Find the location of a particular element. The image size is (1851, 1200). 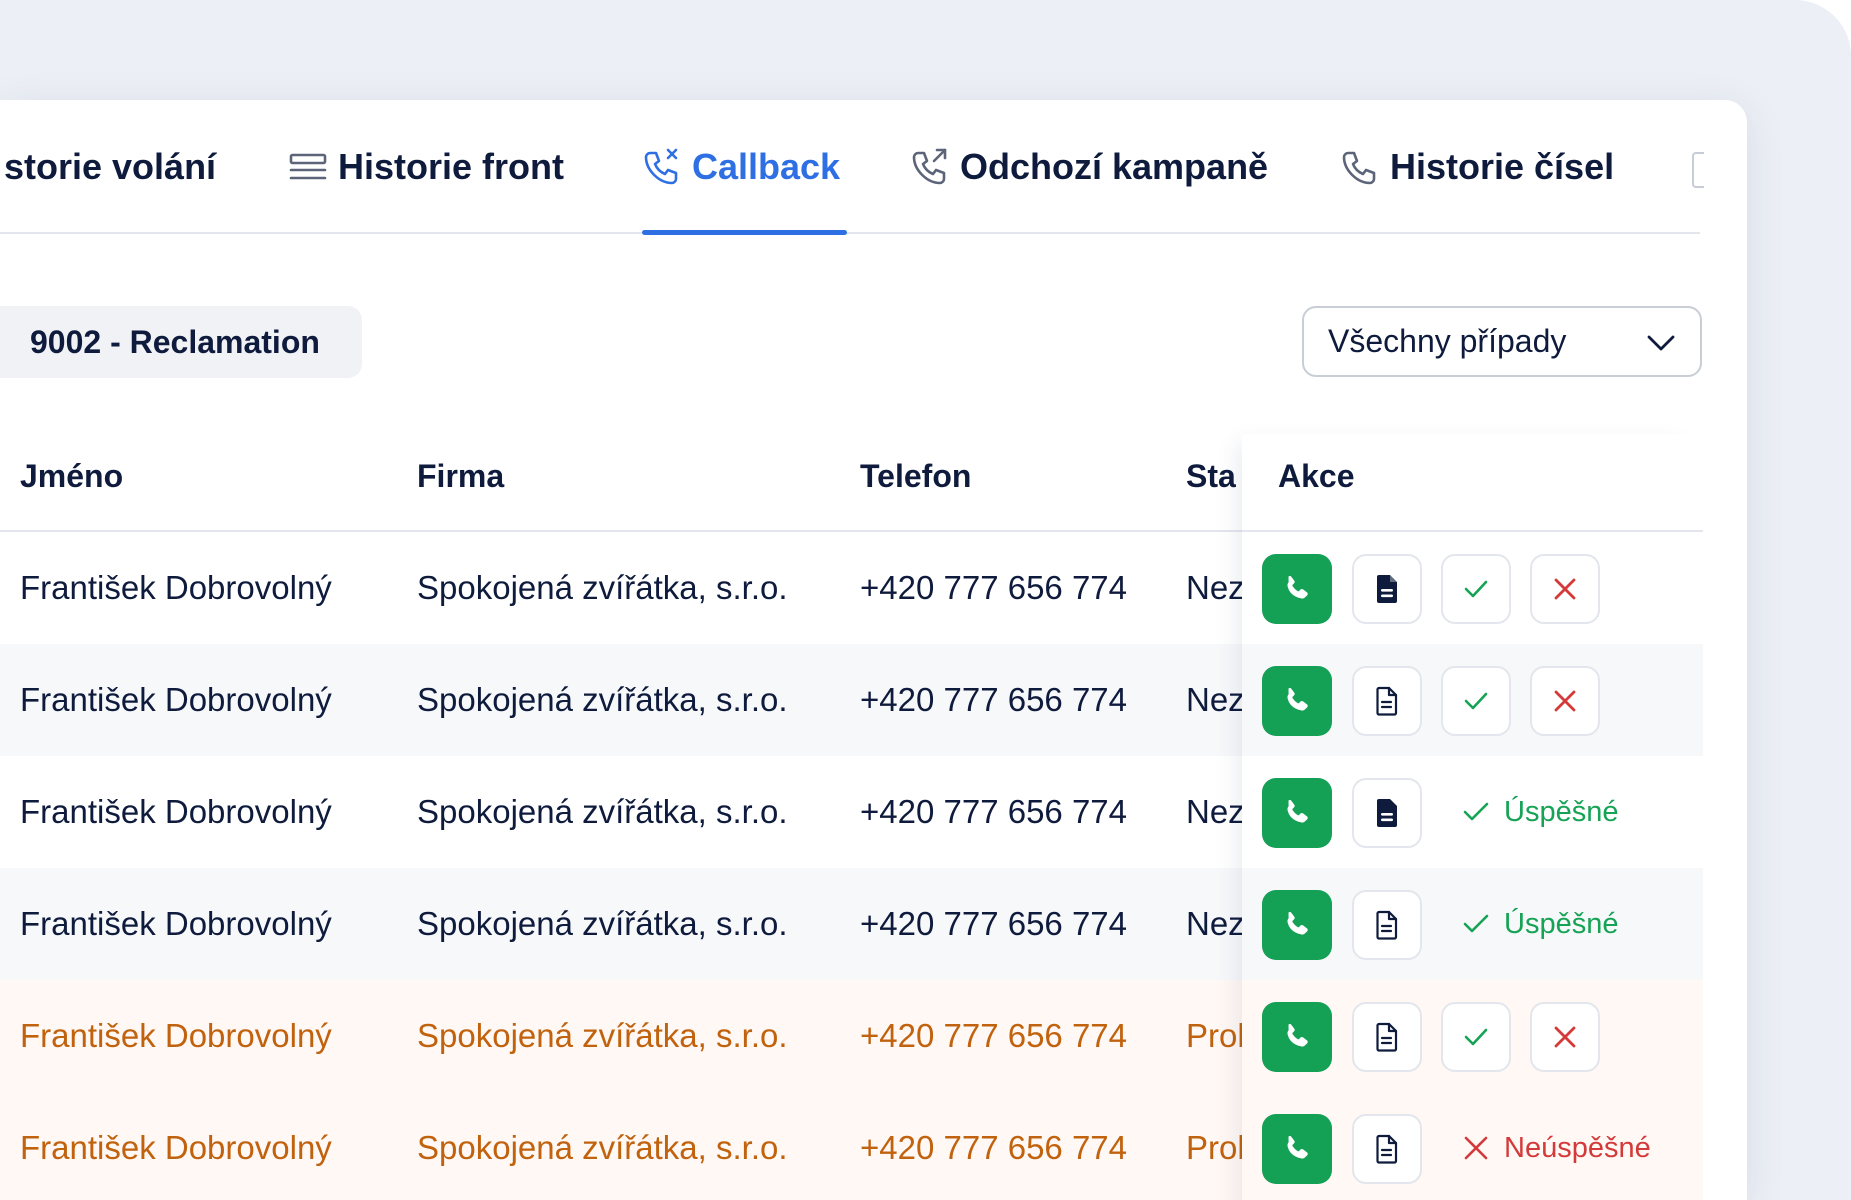

result-status-fail: Neúspěšné is located at coordinates (1555, 1146).